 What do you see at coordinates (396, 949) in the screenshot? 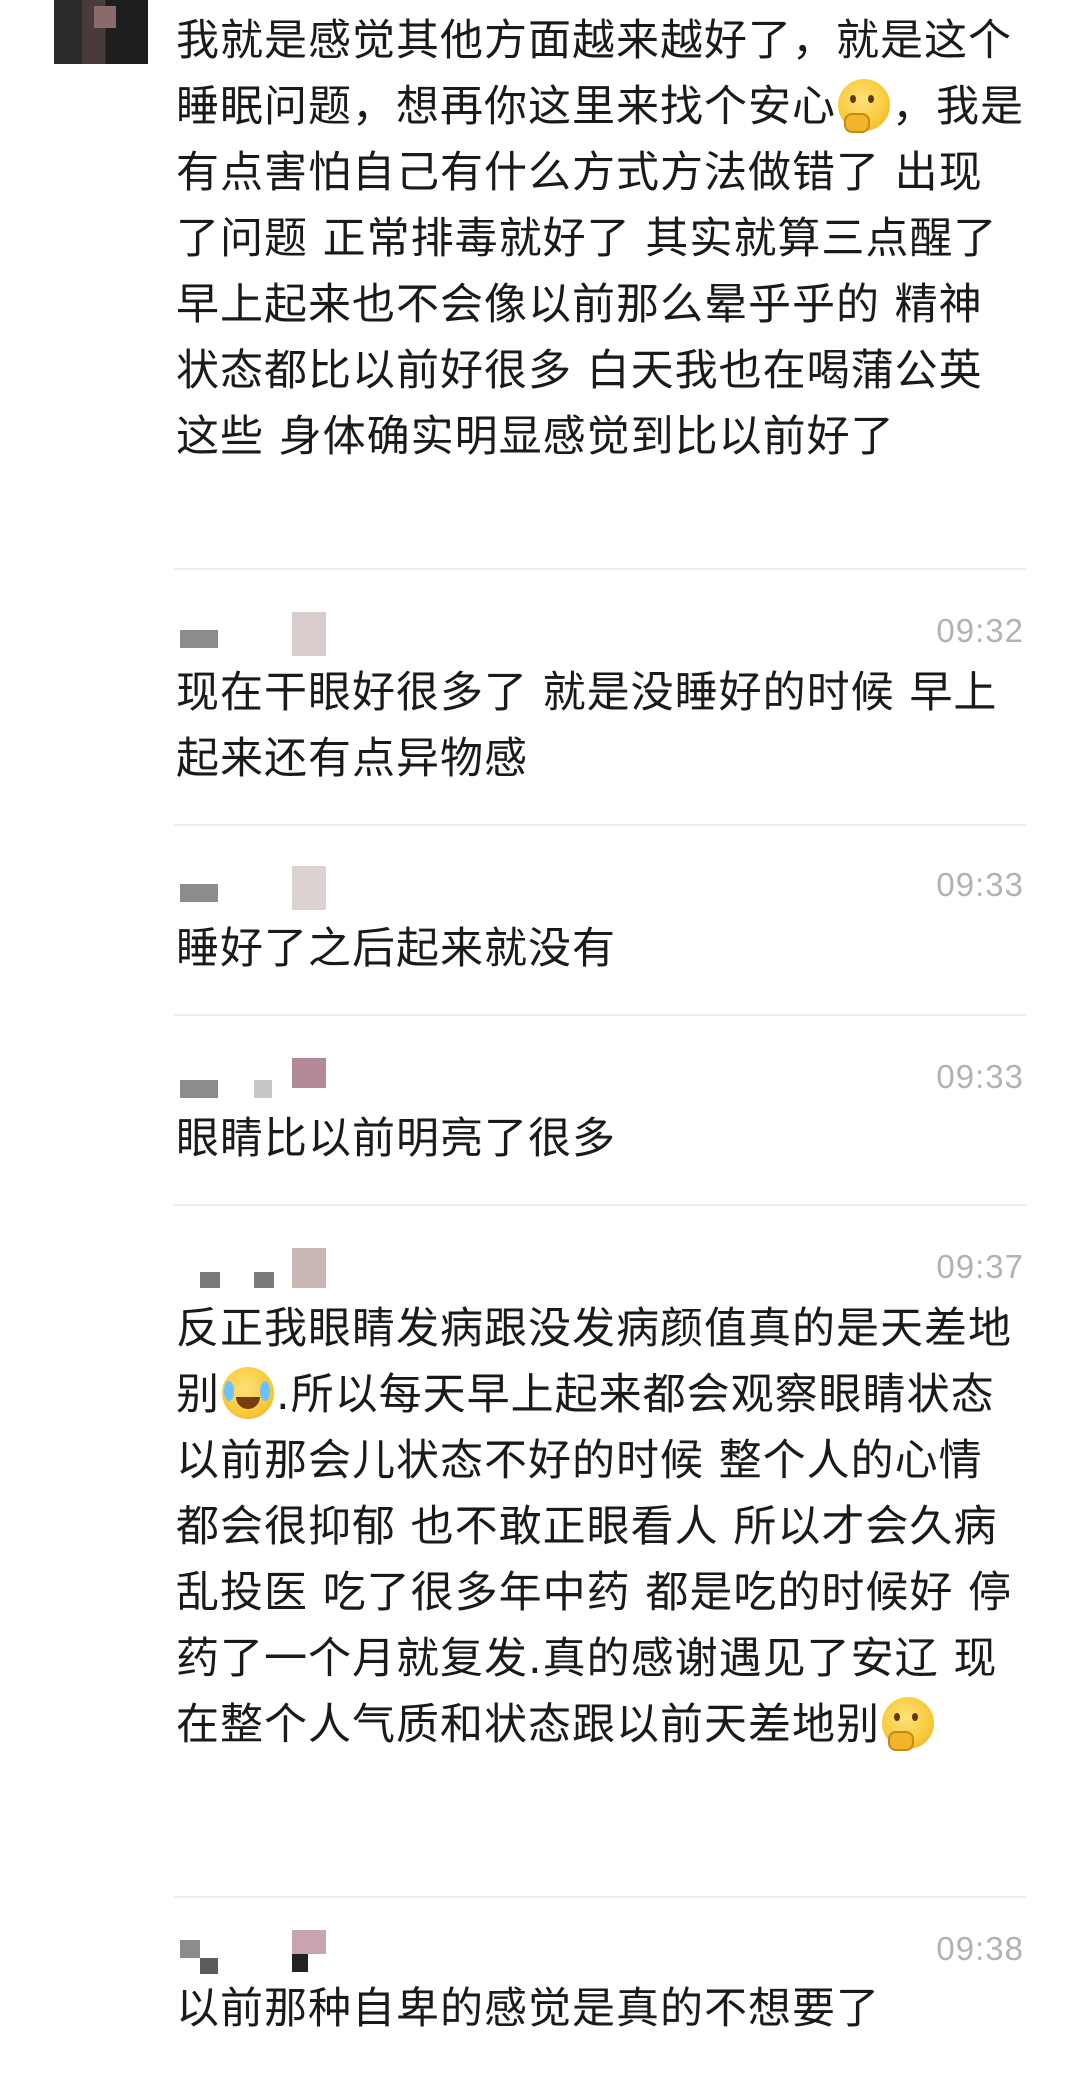
I see `message-text: 睡好了之后起来就没有` at bounding box center [396, 949].